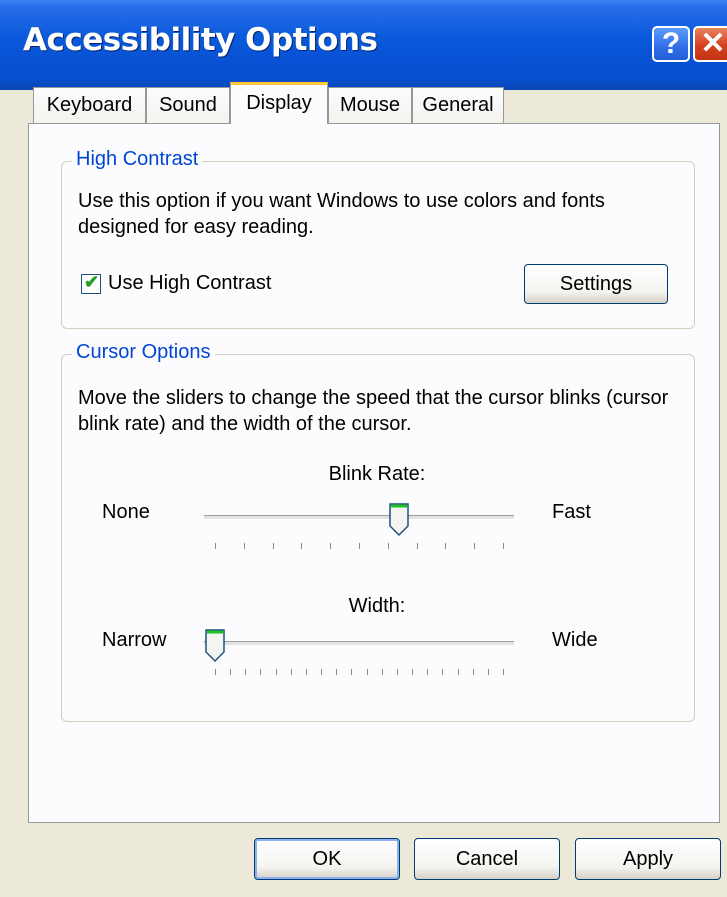  I want to click on cancel-button-label: Cancel, so click(487, 859).